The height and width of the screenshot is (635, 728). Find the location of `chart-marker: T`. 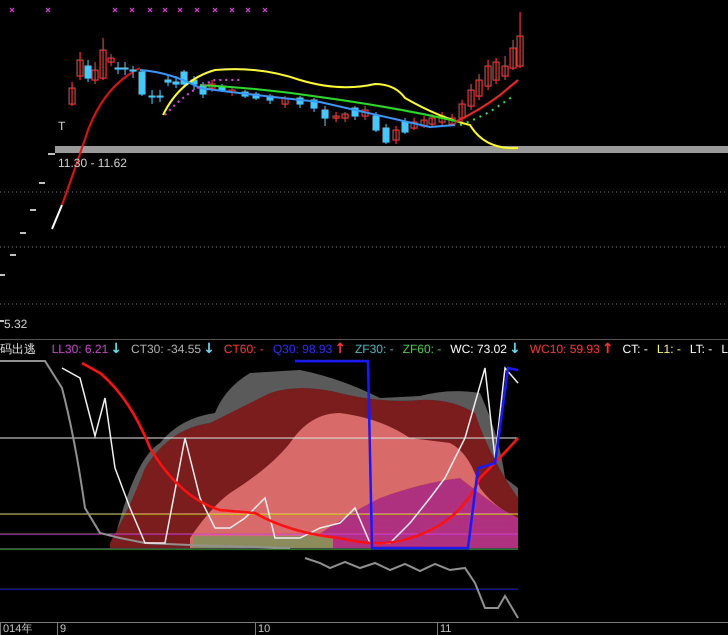

chart-marker: T is located at coordinates (62, 126).